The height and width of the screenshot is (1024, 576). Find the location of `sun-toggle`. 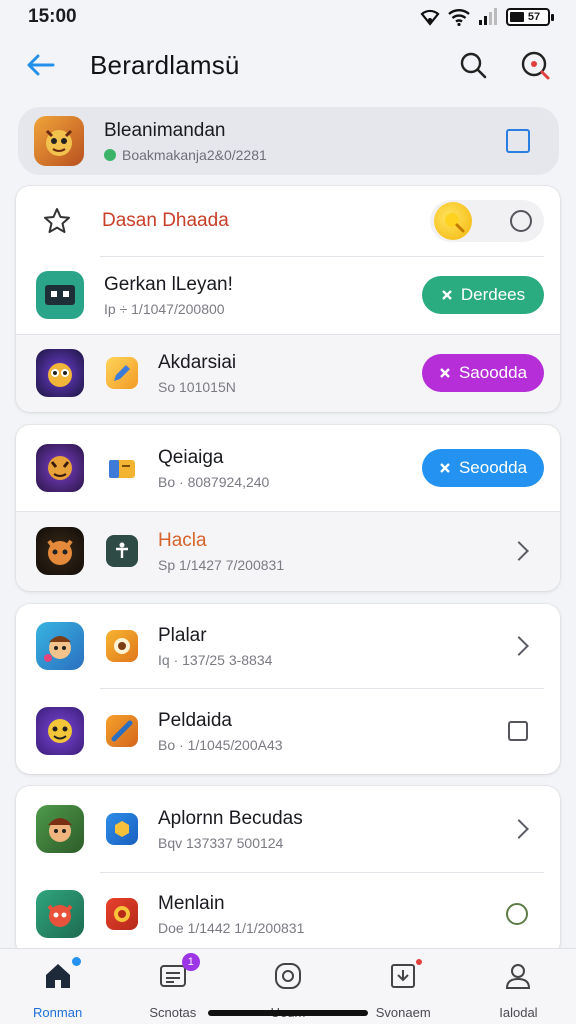

sun-toggle is located at coordinates (487, 221).